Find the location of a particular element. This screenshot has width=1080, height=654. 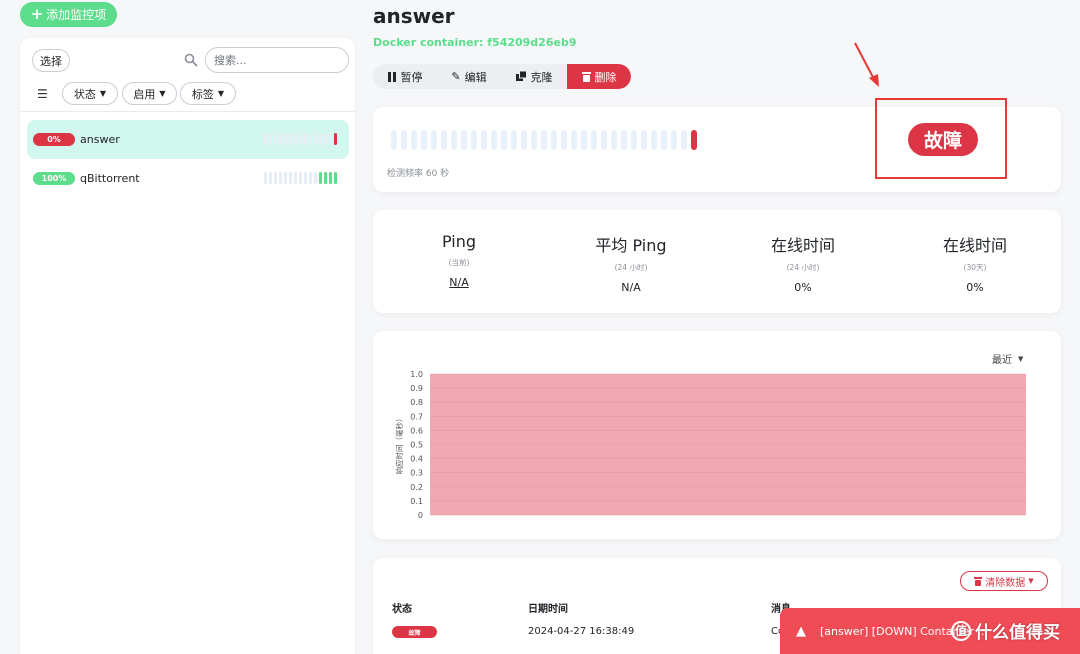

filter-status-dropdown: 状态 ▼ is located at coordinates (90, 93).